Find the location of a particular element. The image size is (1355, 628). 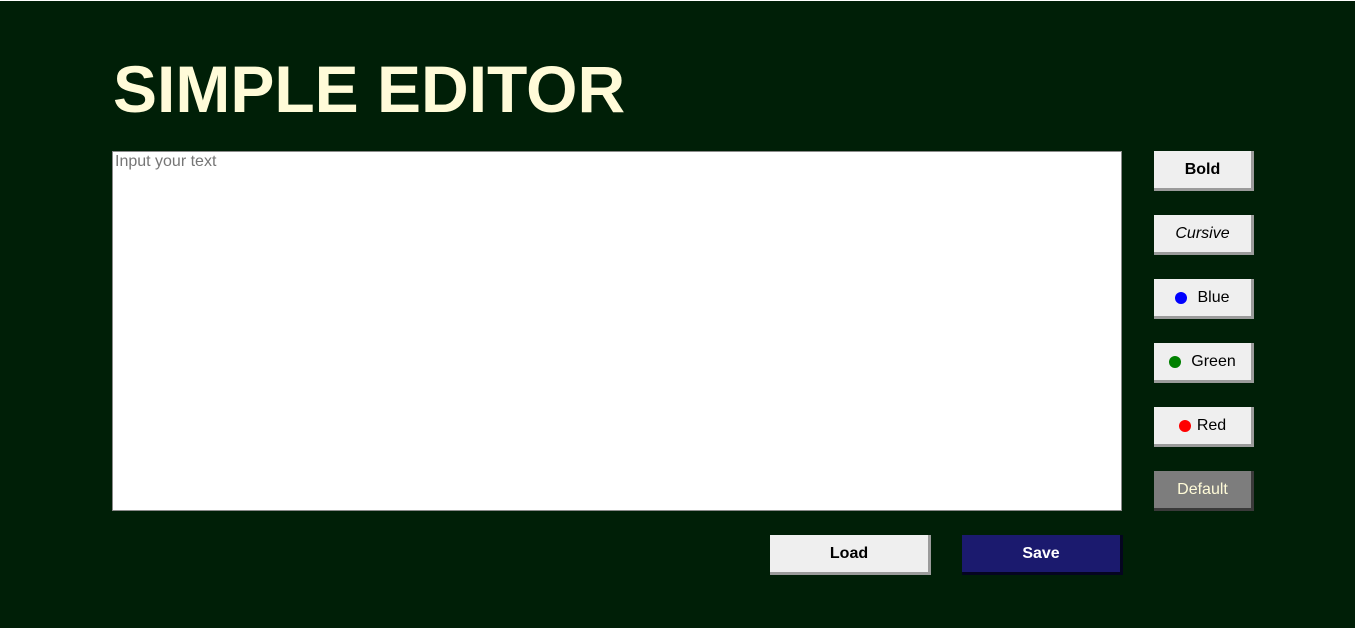

cursive-button-label: Cursive is located at coordinates (1202, 233).